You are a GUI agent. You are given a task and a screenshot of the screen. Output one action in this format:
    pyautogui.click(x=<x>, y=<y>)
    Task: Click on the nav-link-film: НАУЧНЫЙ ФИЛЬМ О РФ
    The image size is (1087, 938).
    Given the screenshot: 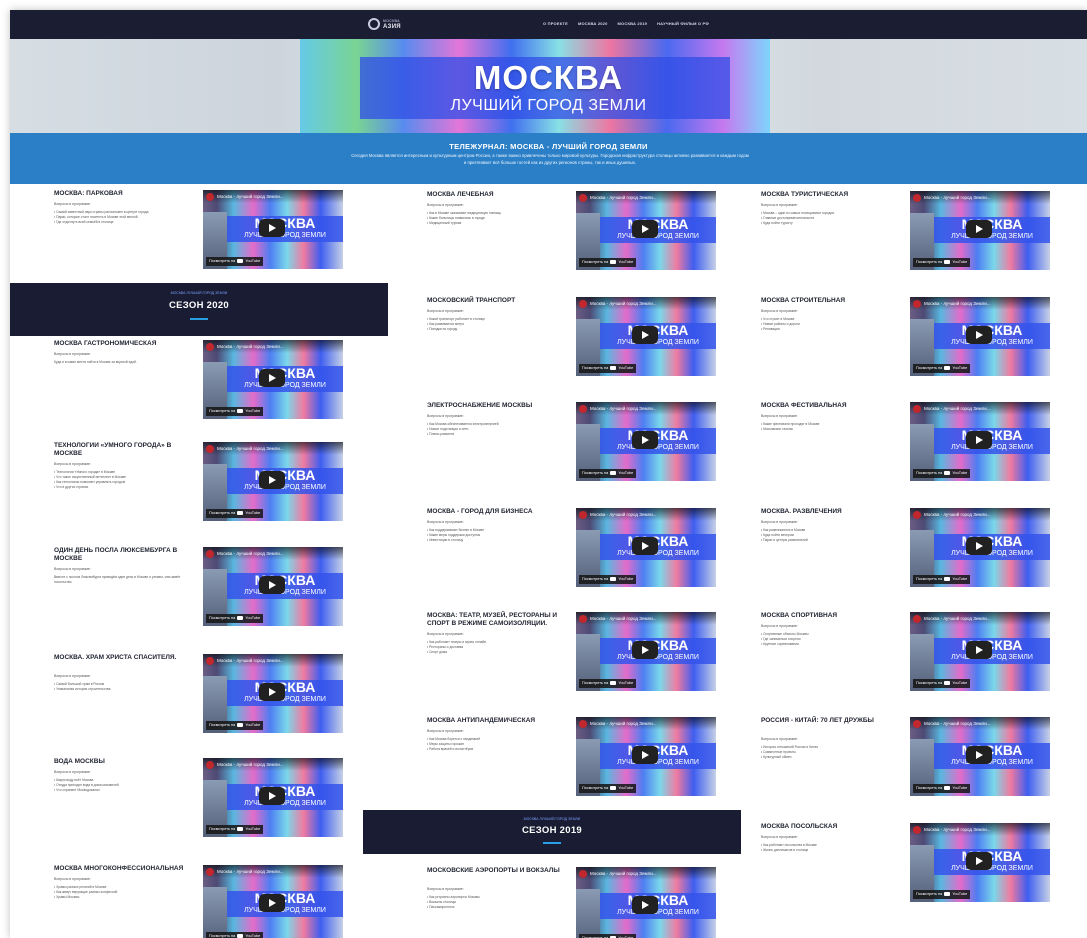 What is the action you would take?
    pyautogui.click(x=683, y=23)
    